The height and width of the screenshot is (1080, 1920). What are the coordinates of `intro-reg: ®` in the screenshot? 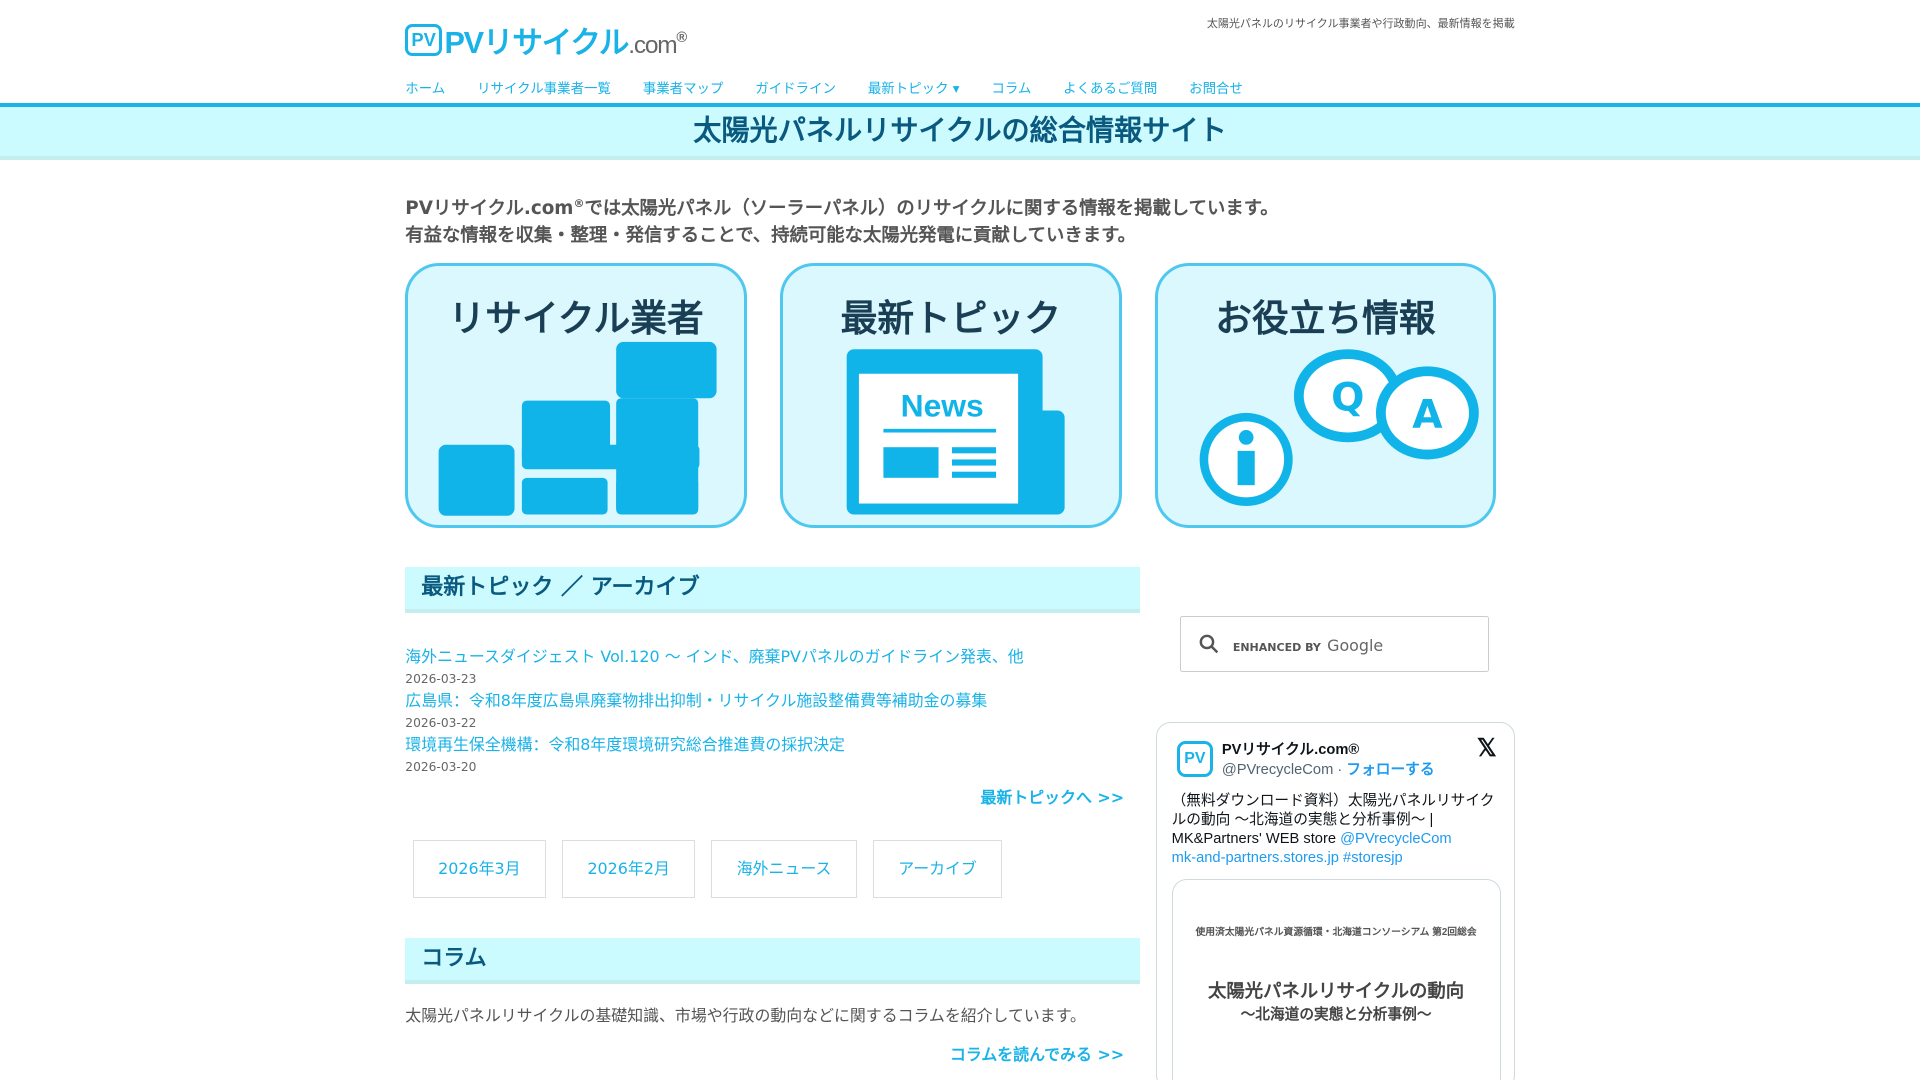 It's located at (579, 204).